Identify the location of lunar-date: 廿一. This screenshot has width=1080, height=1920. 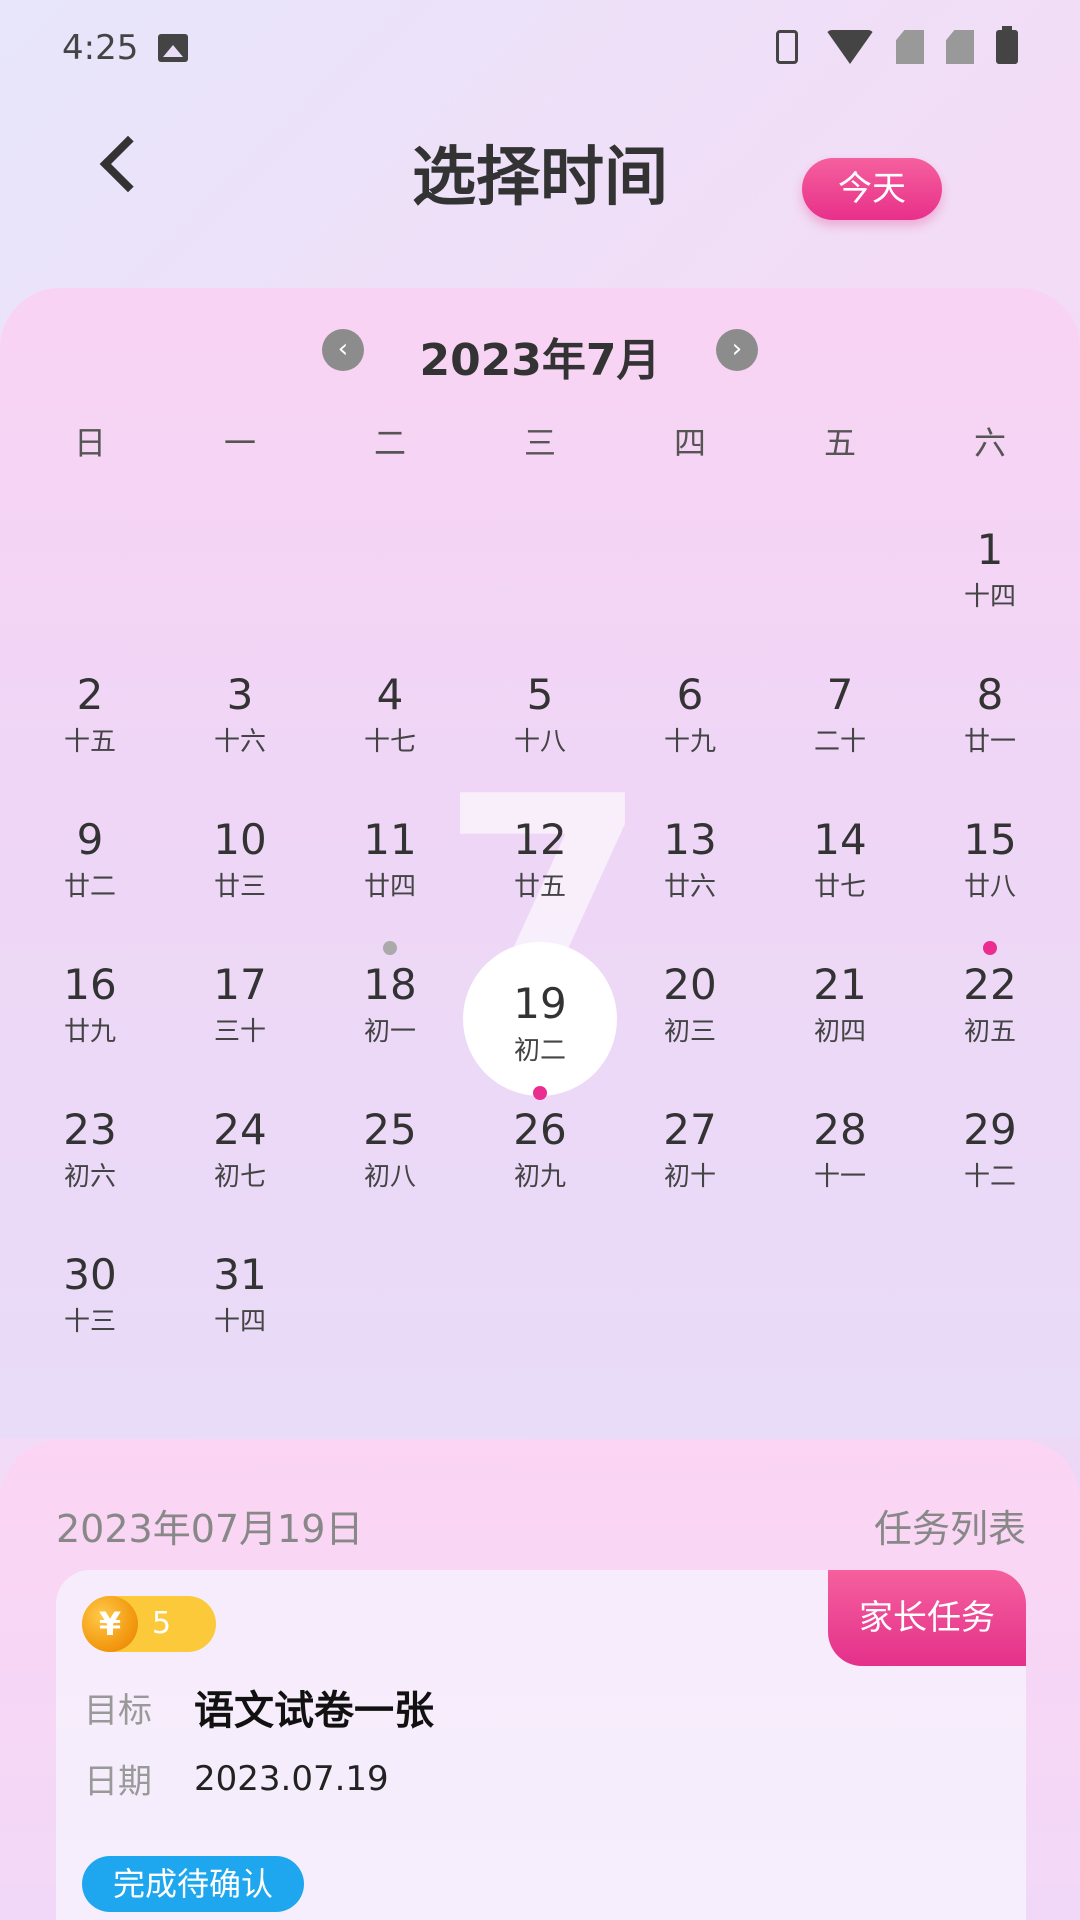
(989, 742).